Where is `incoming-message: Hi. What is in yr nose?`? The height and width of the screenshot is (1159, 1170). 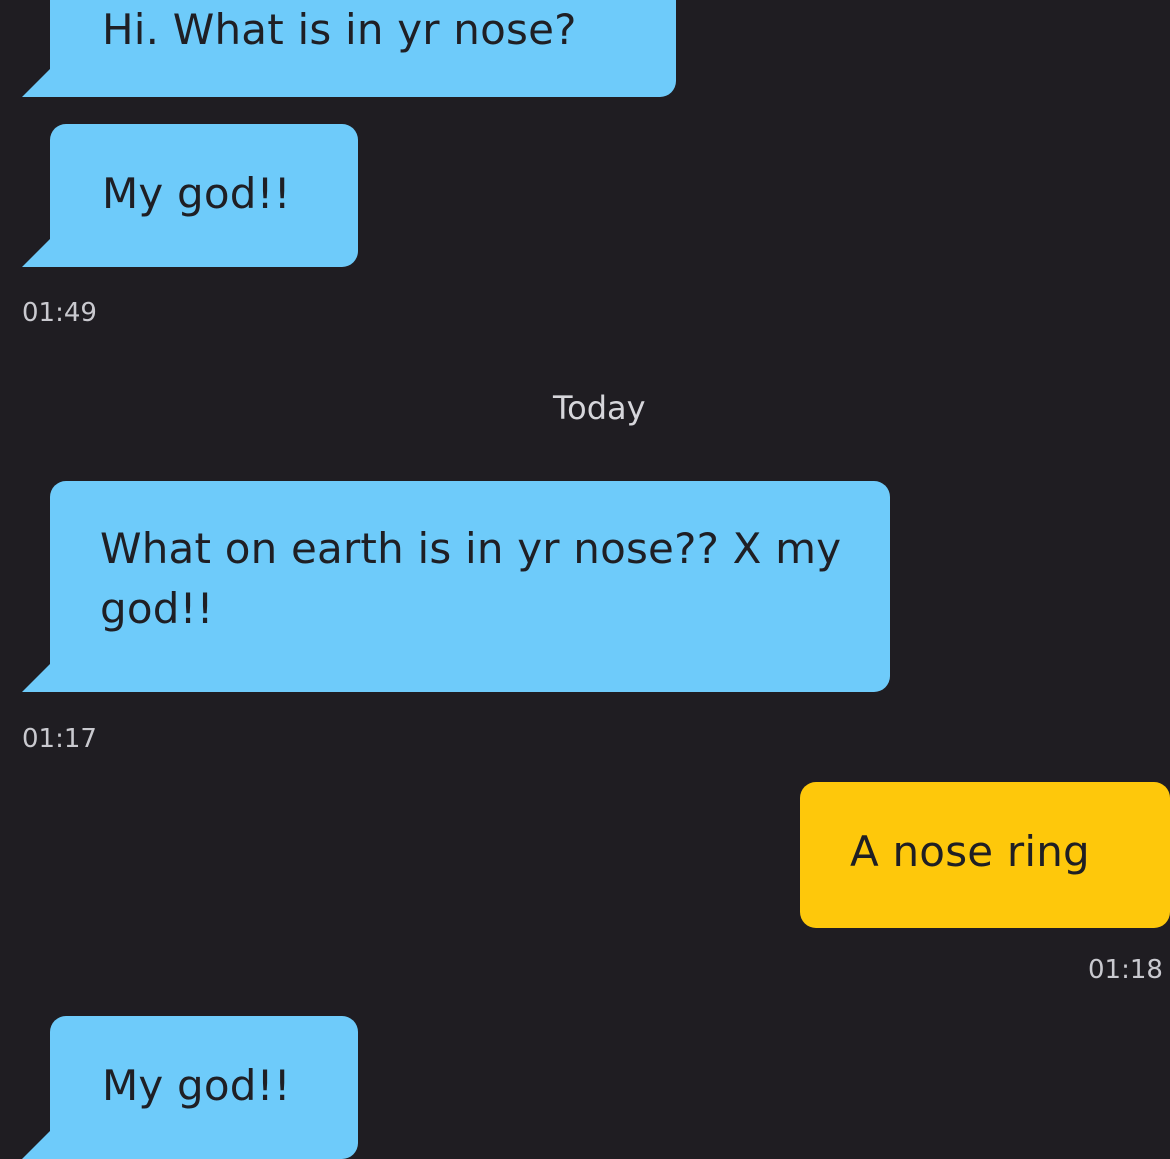 incoming-message: Hi. What is in yr nose? is located at coordinates (349, 48).